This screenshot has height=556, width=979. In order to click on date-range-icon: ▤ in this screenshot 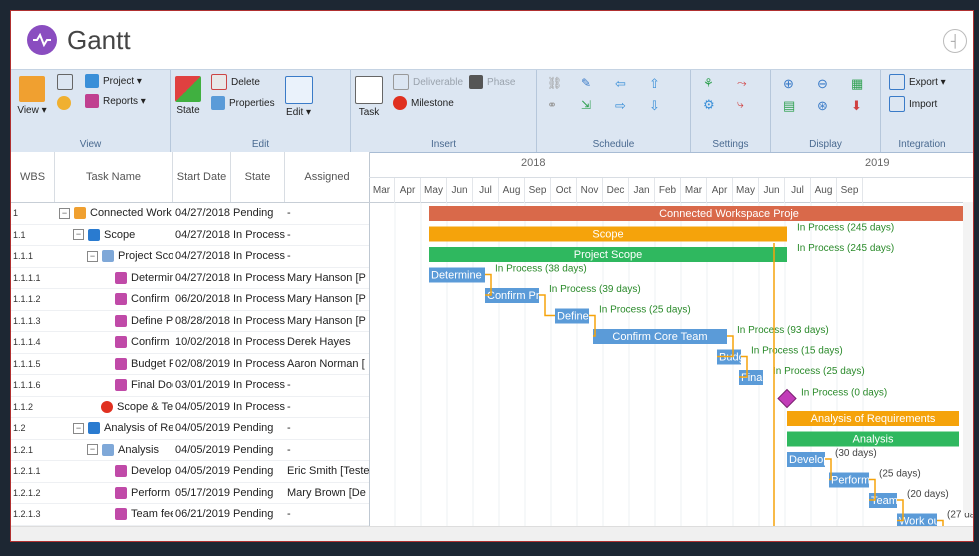, I will do `click(796, 106)`.